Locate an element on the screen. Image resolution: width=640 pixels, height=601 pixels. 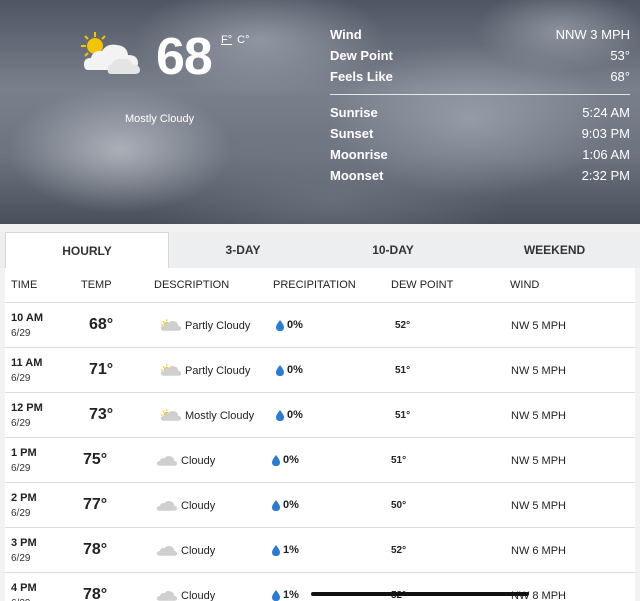
tab-10-day: 10-DAY is located at coordinates (393, 250).